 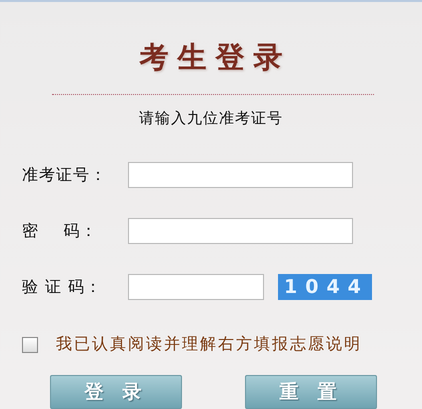 What do you see at coordinates (60, 231) in the screenshot?
I see `field-label: 密 码：` at bounding box center [60, 231].